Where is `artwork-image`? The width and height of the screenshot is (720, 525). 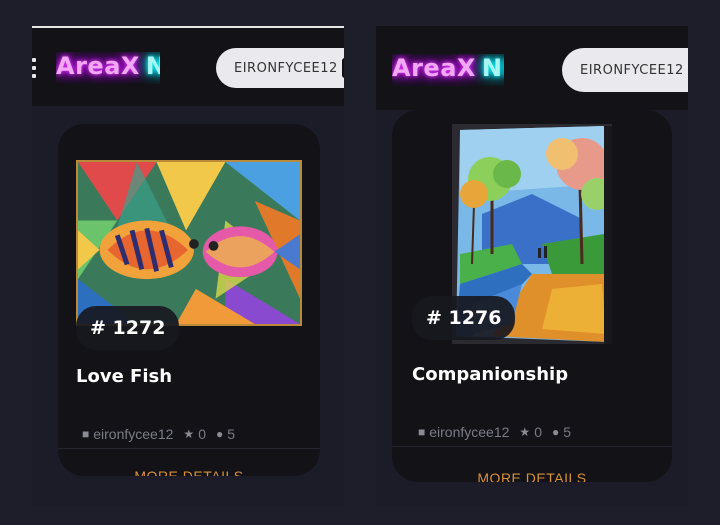
artwork-image is located at coordinates (189, 243).